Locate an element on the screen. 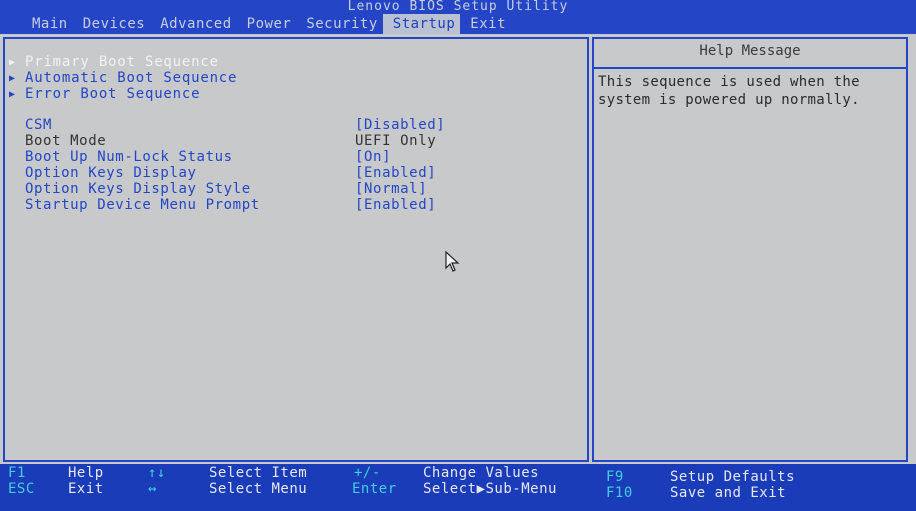 Image resolution: width=916 pixels, height=511 pixels. arrows-left-right-icon: ↔ is located at coordinates (152, 489).